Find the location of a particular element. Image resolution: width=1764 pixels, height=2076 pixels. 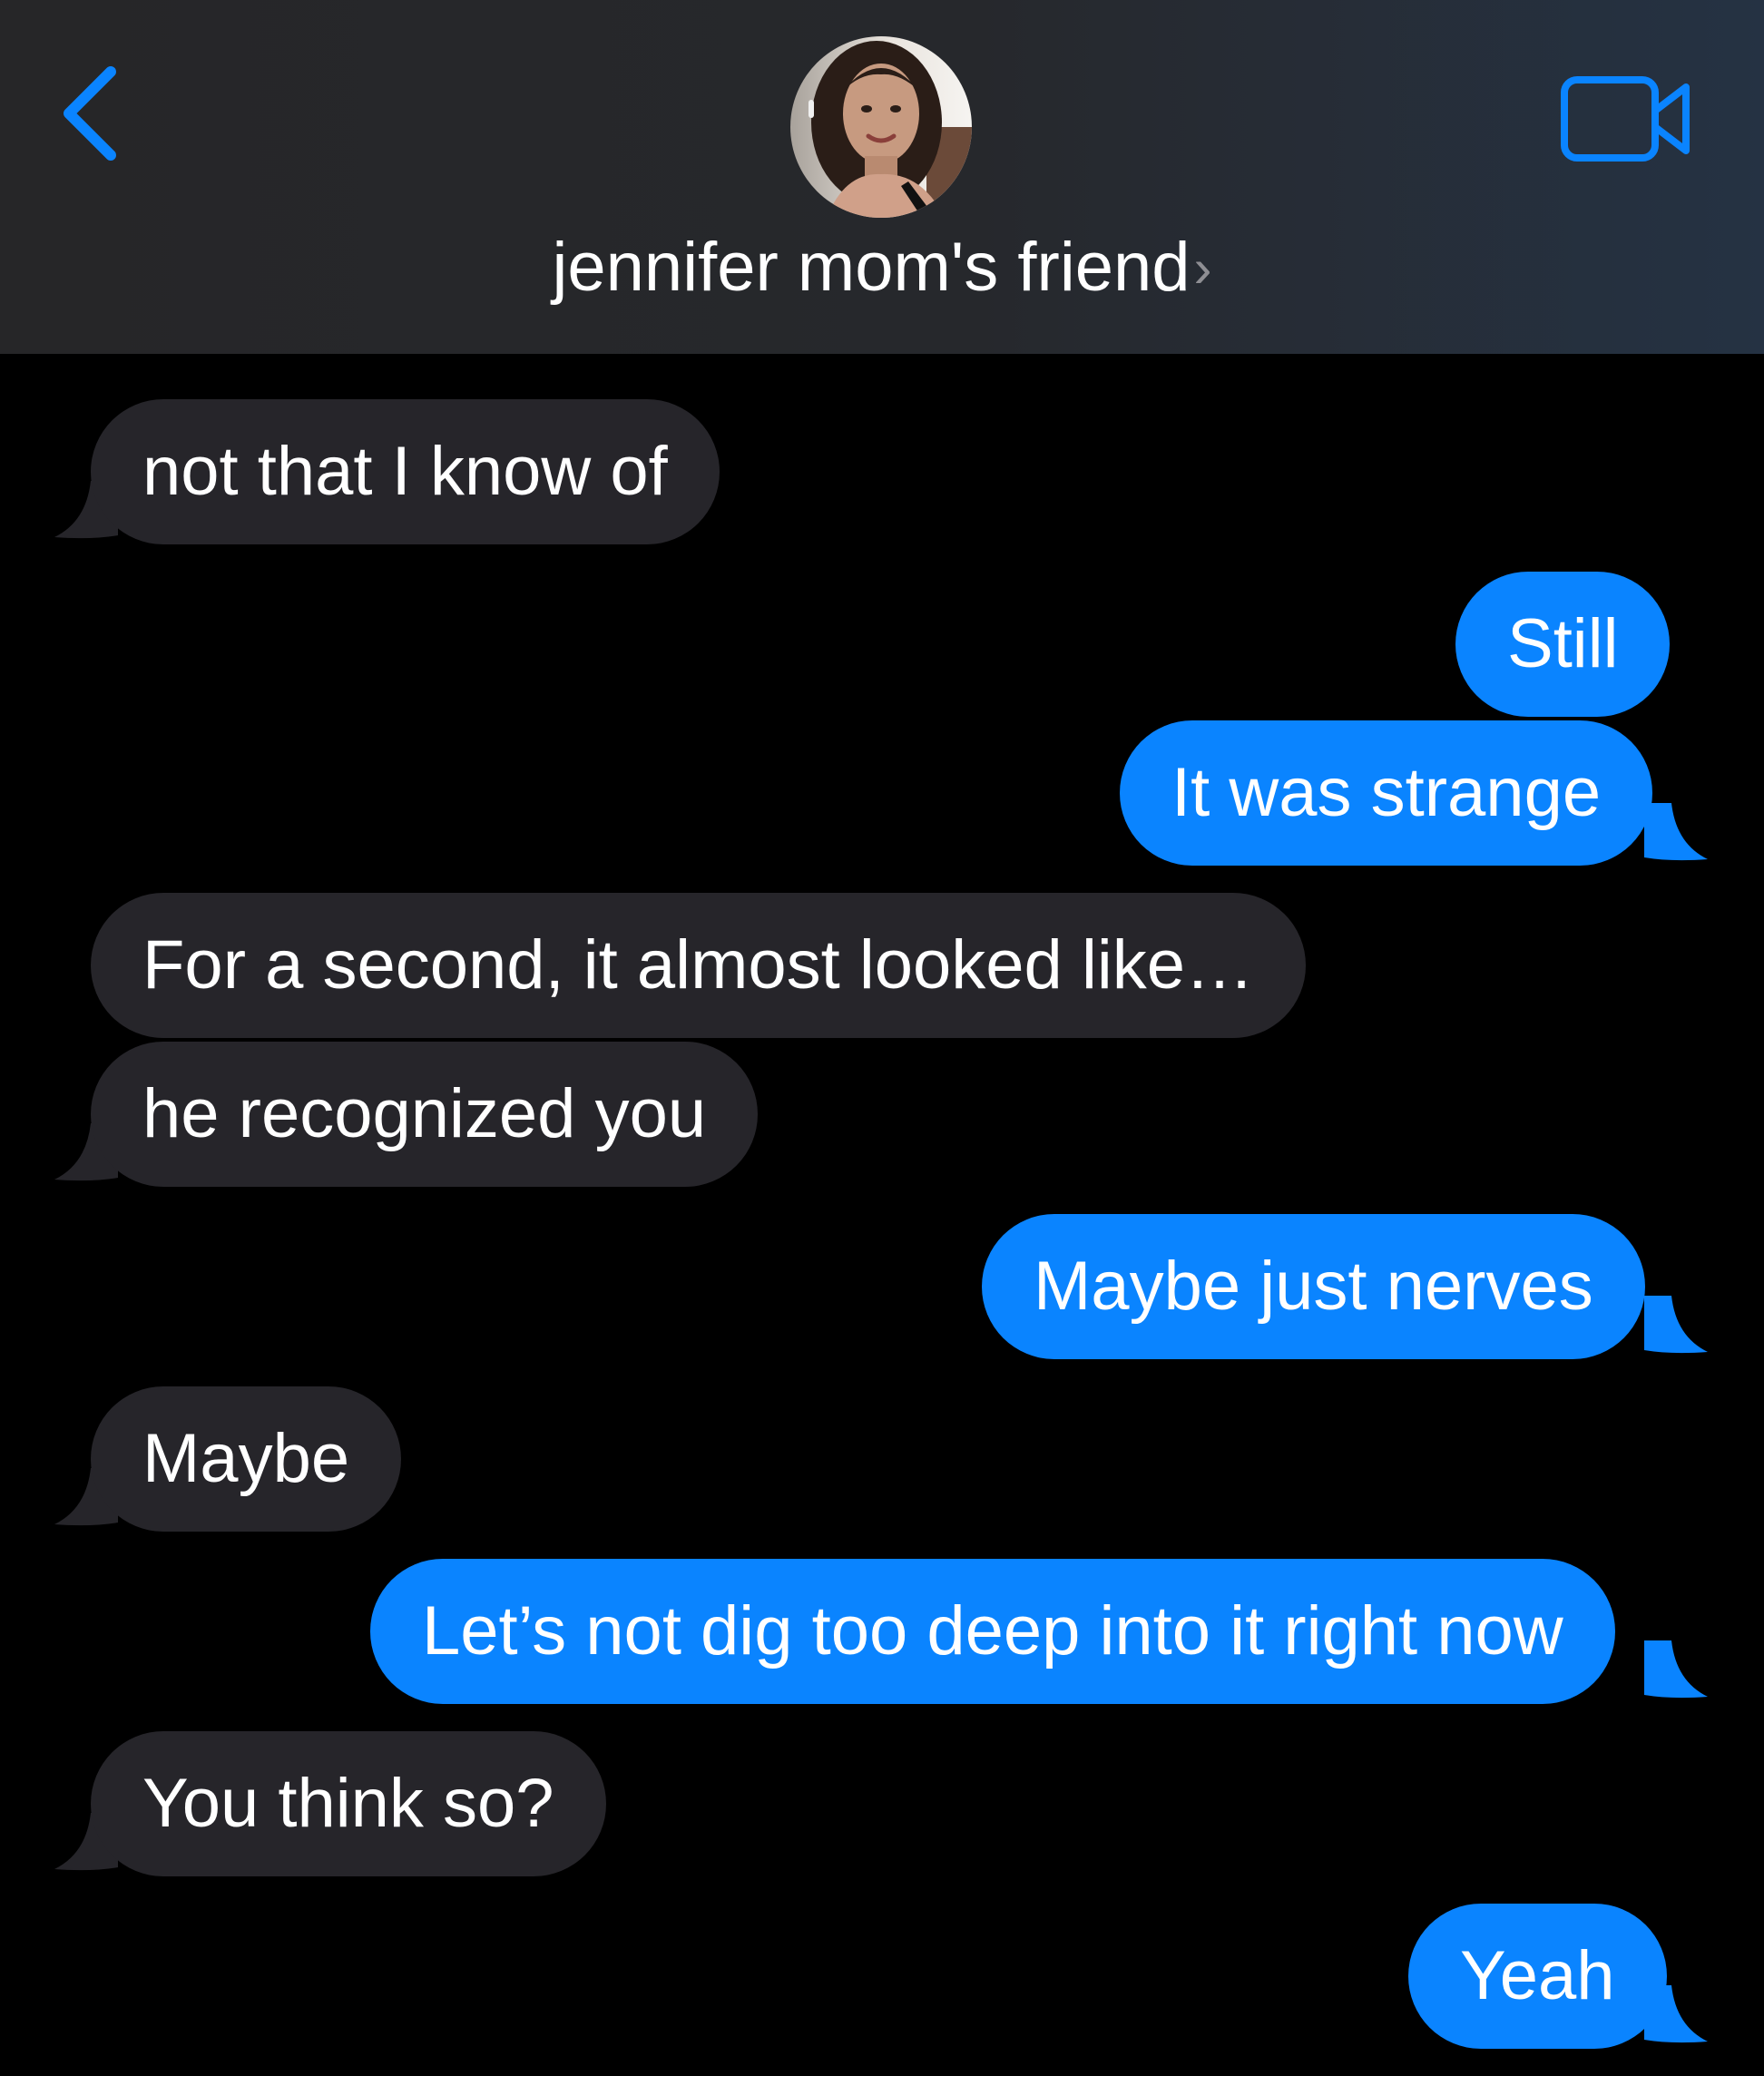

chevron-left-icon is located at coordinates (90, 113).